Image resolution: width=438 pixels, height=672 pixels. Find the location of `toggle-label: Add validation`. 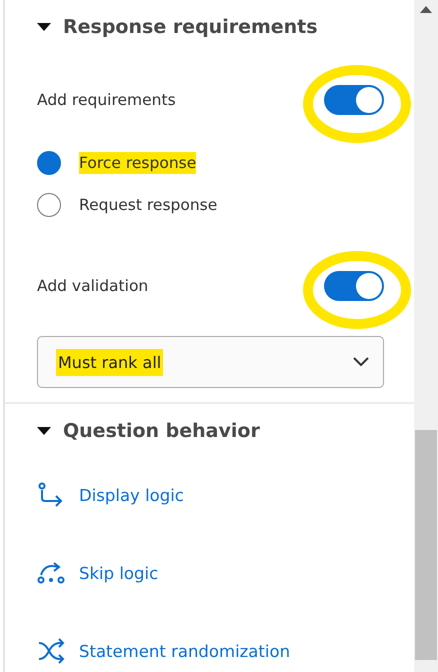

toggle-label: Add validation is located at coordinates (92, 286).